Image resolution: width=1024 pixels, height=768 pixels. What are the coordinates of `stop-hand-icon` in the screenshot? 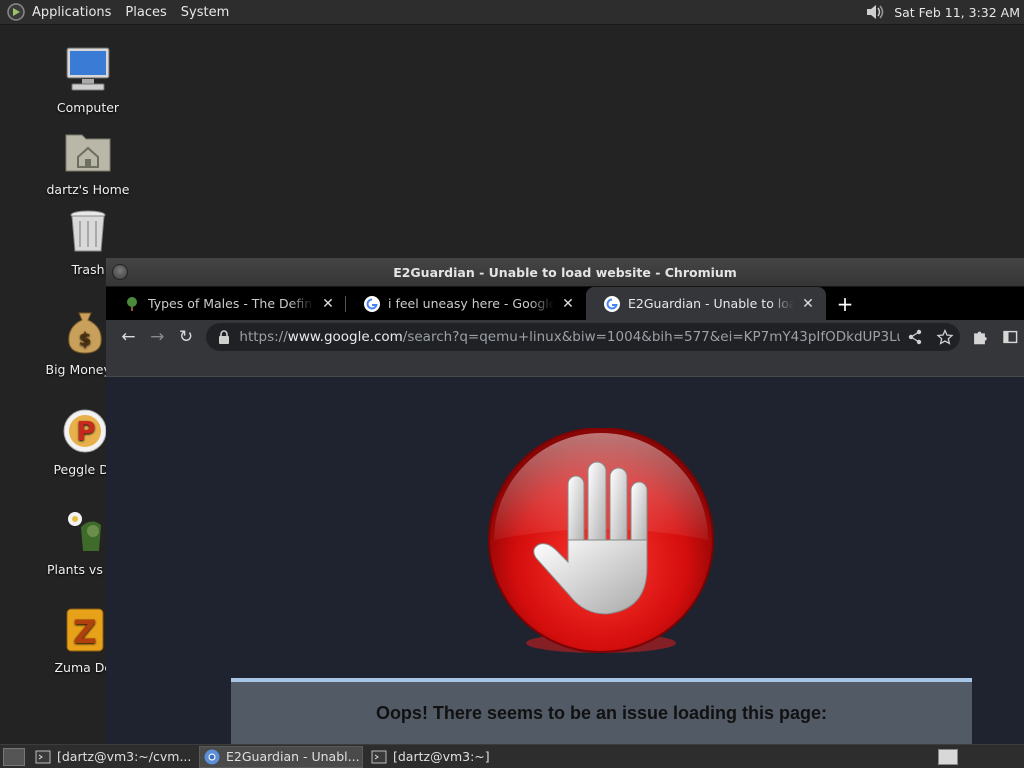 It's located at (601, 540).